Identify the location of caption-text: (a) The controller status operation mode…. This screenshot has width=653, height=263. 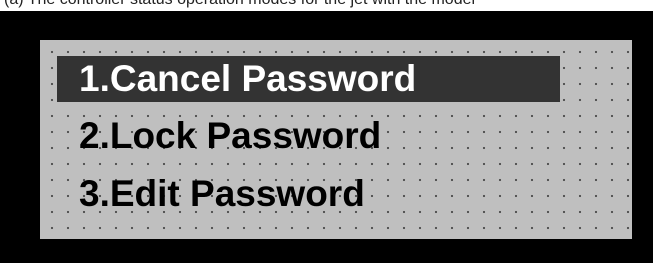
(239, 4).